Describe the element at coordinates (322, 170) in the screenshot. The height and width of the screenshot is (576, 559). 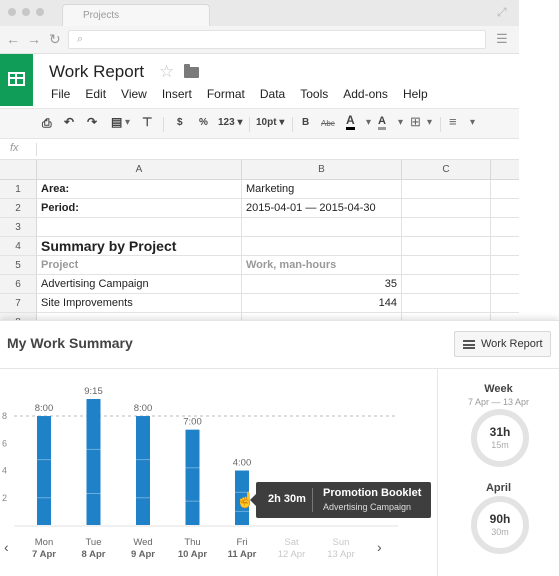
I see `column-header-b: B` at that location.